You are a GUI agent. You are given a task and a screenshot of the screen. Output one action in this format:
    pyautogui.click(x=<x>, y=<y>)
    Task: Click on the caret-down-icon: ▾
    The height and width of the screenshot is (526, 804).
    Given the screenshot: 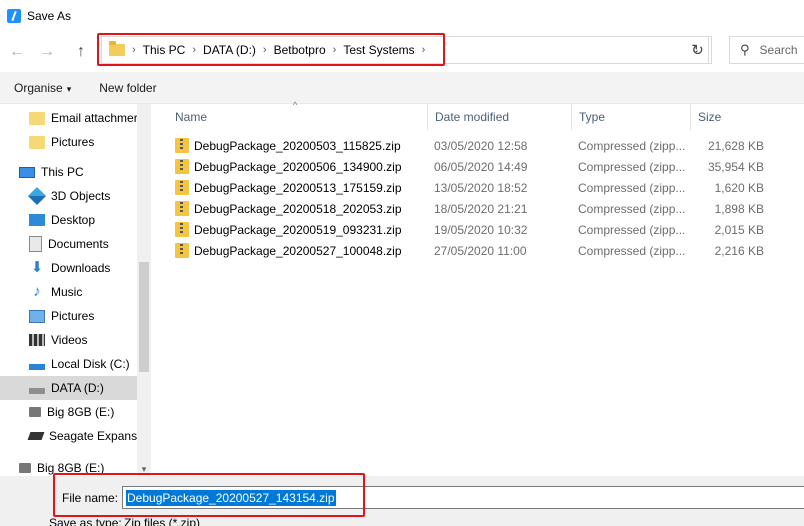 What is the action you would take?
    pyautogui.click(x=69, y=88)
    